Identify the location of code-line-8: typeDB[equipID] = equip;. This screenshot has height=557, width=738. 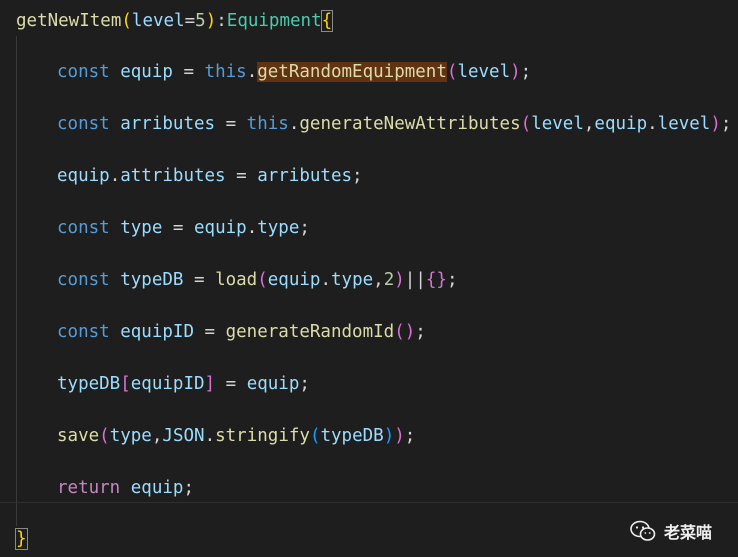
(183, 384).